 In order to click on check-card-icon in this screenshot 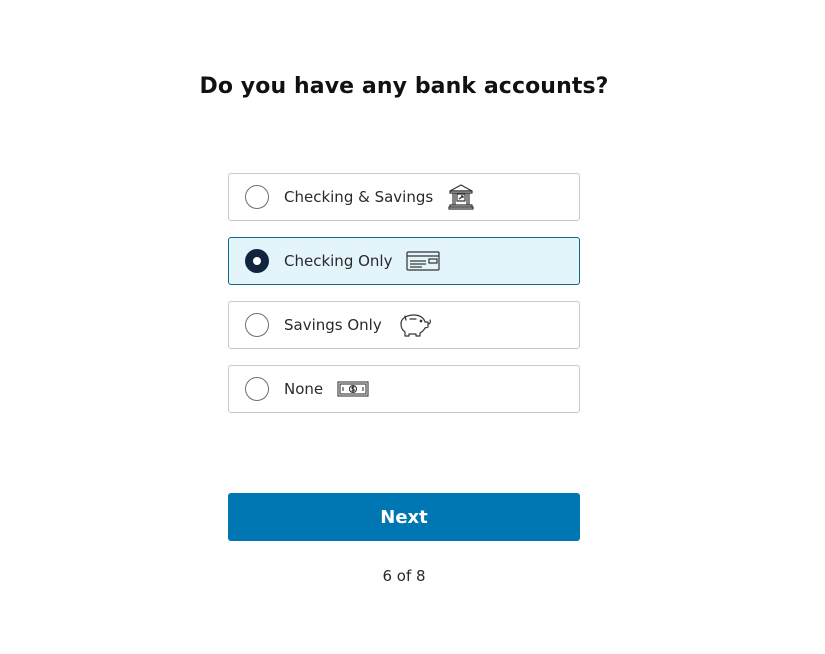, I will do `click(423, 261)`.